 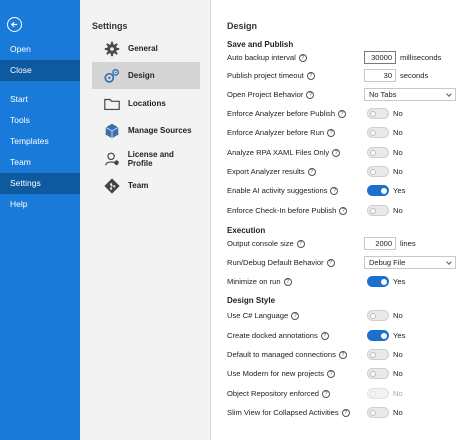 What do you see at coordinates (347, 395) in the screenshot?
I see `row-object-repository: Object Repository enforced? No` at bounding box center [347, 395].